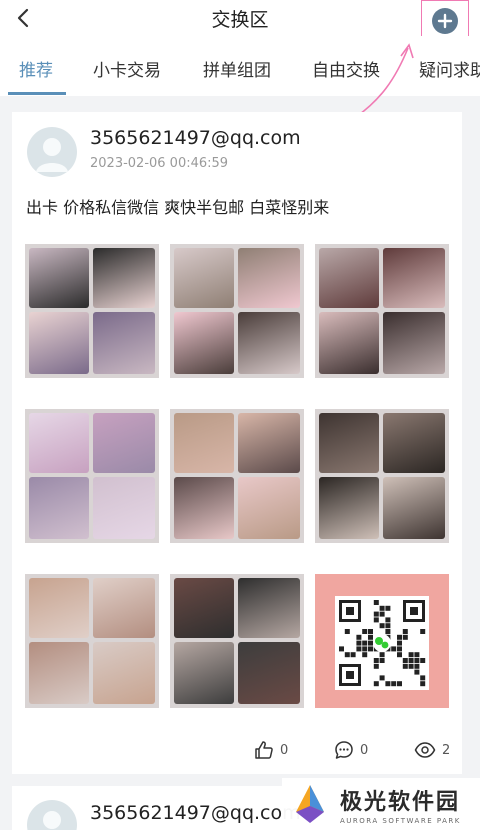  I want to click on plus-circle-icon, so click(445, 21).